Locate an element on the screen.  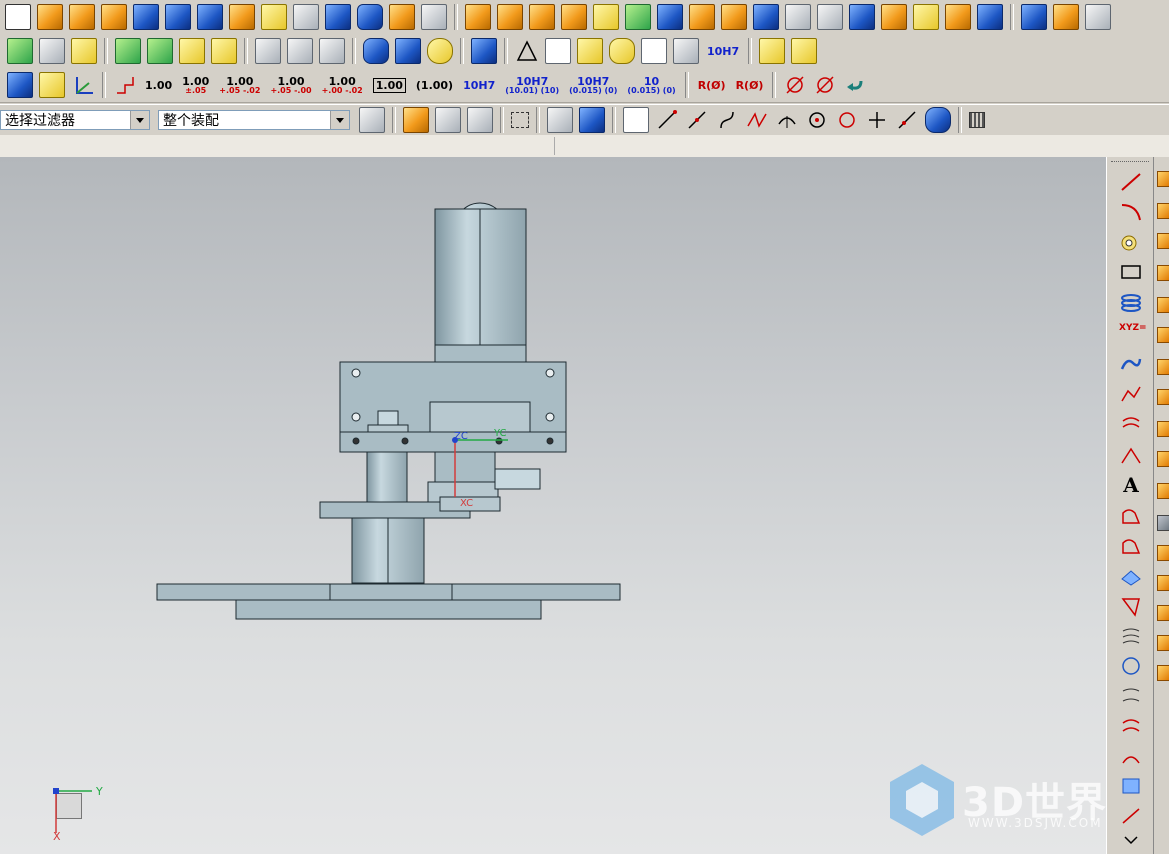
fillet-curve-icon is located at coordinates (1131, 786).